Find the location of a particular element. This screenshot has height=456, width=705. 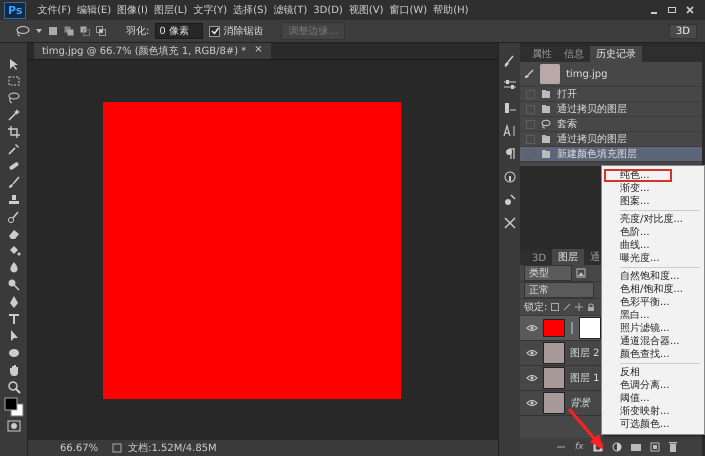

layer-name: 背景 is located at coordinates (580, 403).